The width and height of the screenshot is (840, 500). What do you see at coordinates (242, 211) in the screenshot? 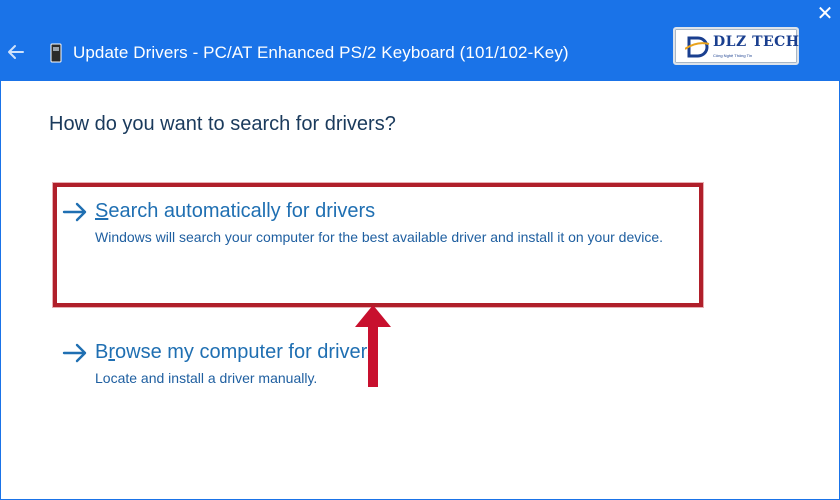
I see `option-title-rest: earch automatically for drivers` at bounding box center [242, 211].